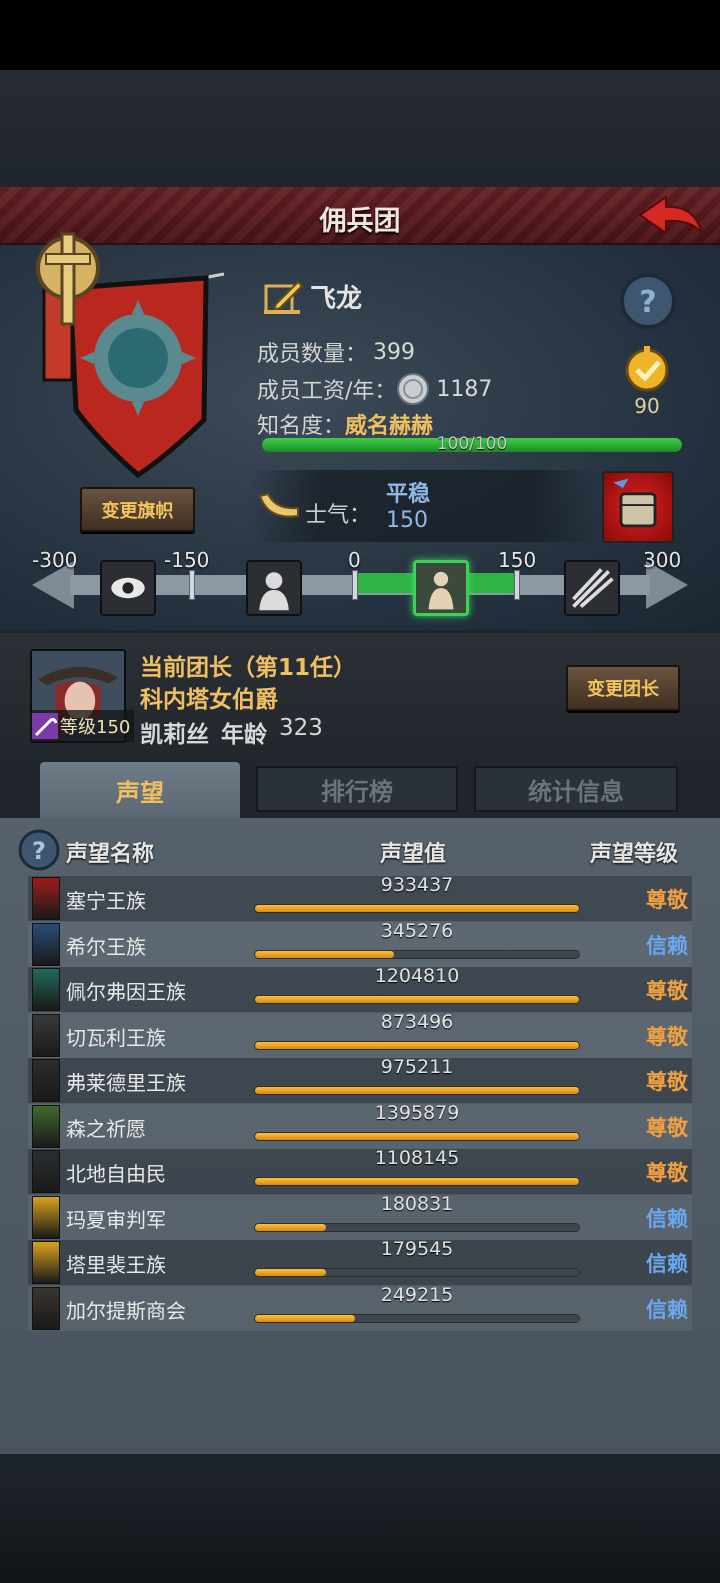 The height and width of the screenshot is (1583, 720). I want to click on salary-row: 成员工资/年： 1187, so click(374, 389).